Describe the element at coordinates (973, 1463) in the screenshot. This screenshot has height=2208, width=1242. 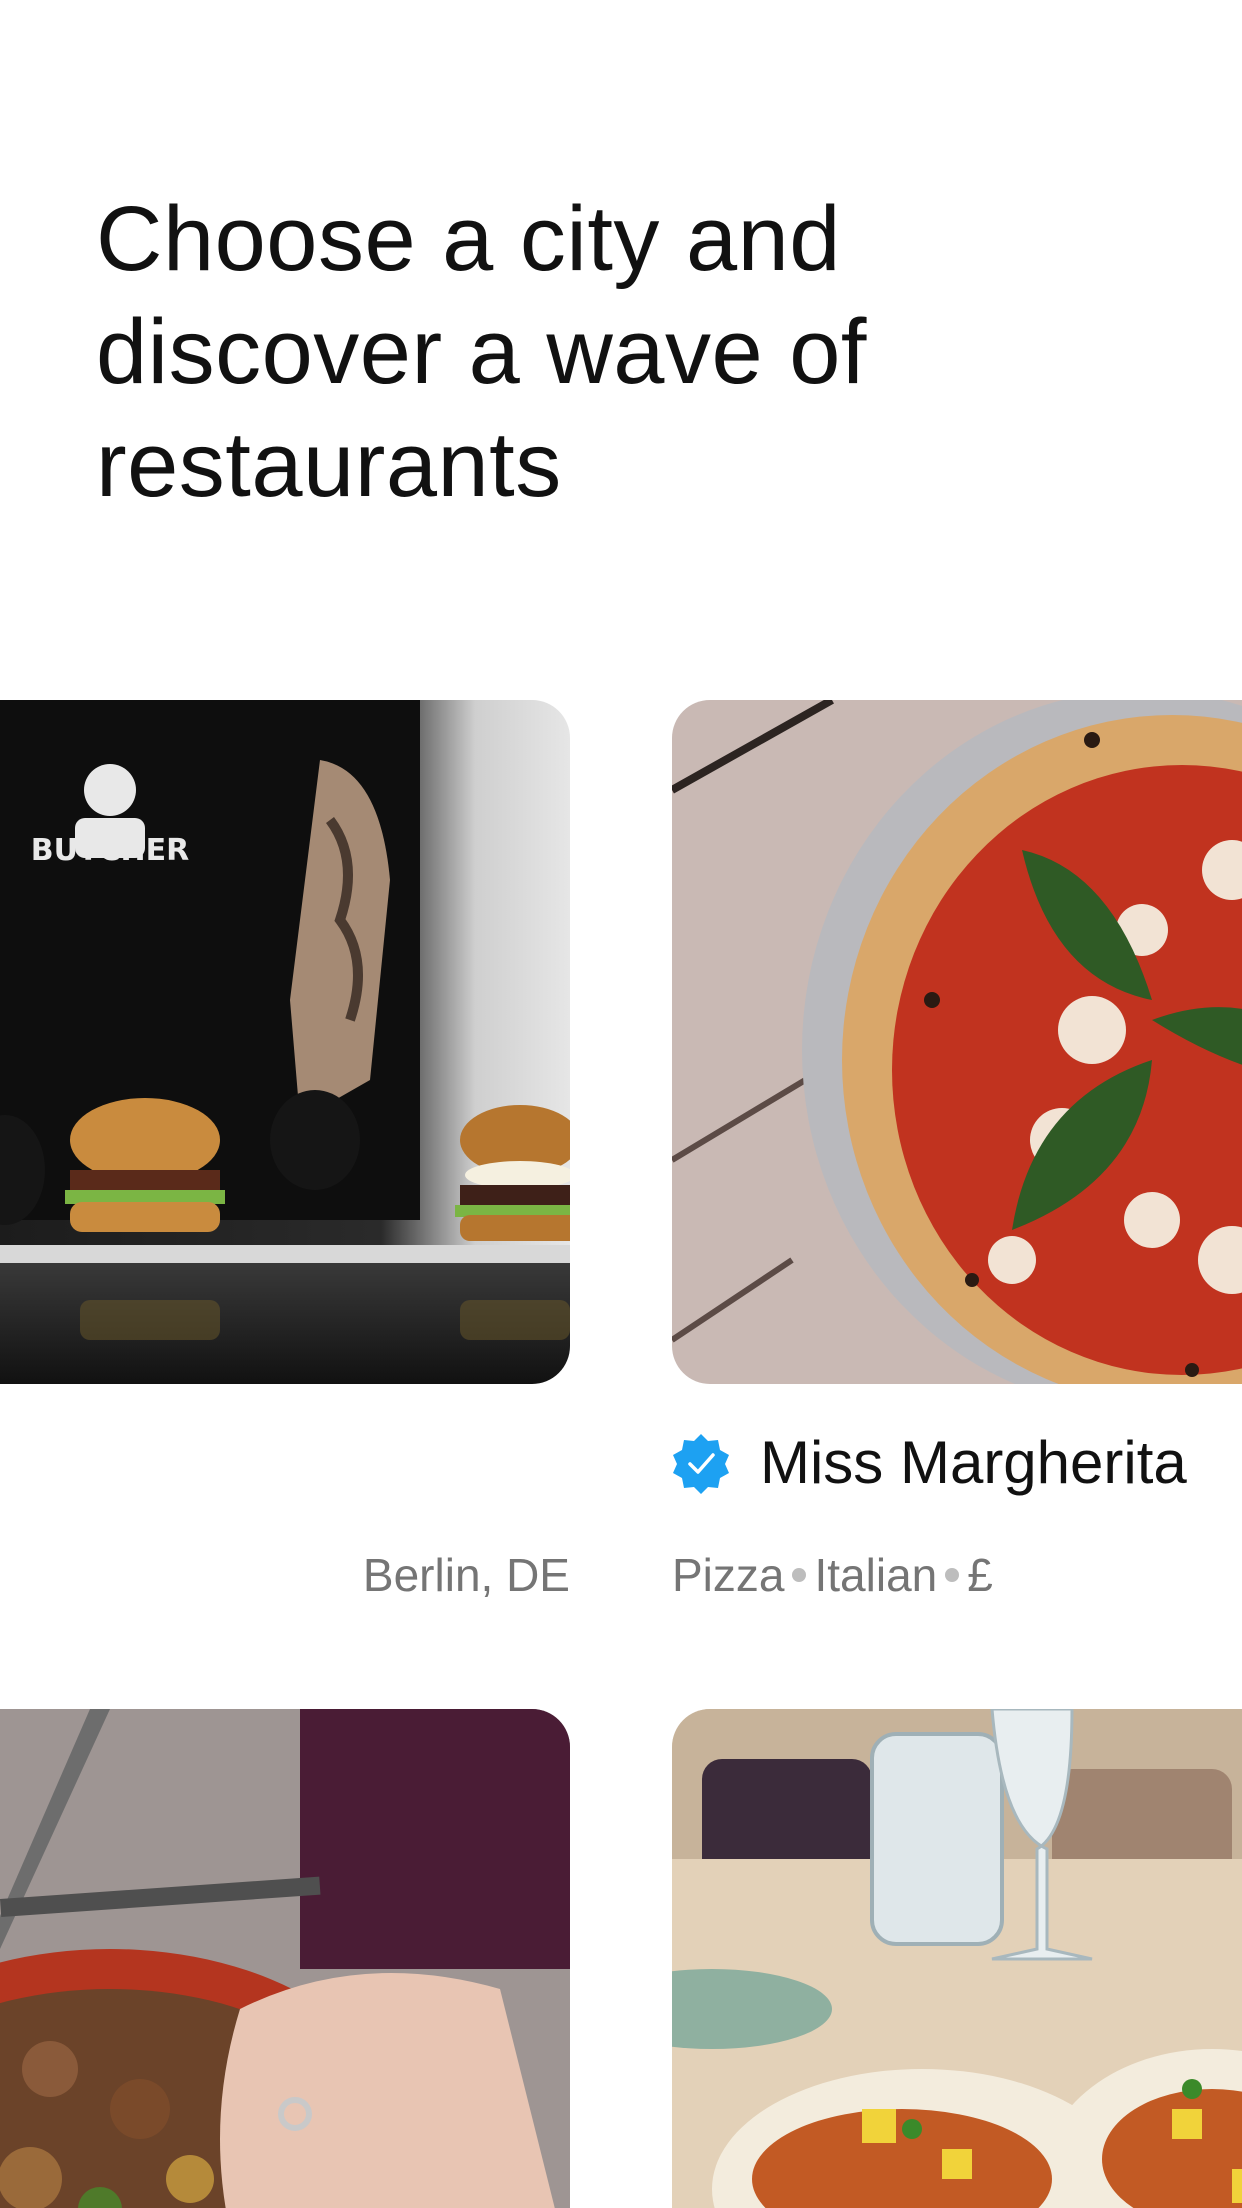
I see `restaurant-name: Miss Margherita` at that location.